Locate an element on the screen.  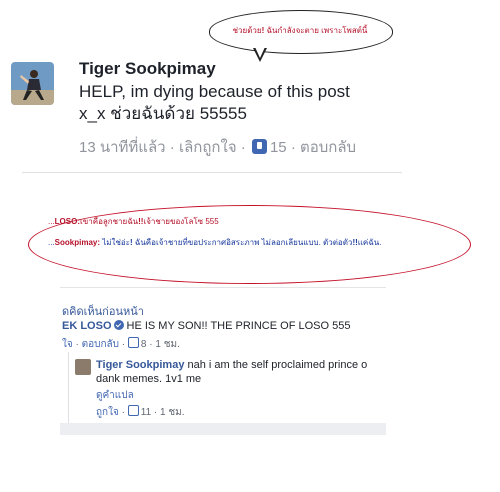
comment-loso-meta: ใจ · ตอบกลับ · 8 · 1 ชม. is located at coordinates (121, 343).